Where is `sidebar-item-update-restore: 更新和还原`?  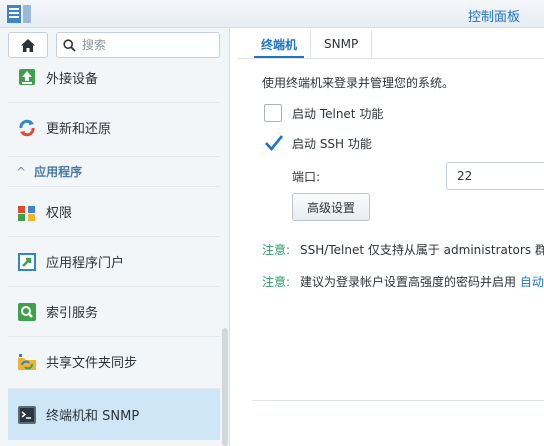 sidebar-item-update-restore: 更新和还原 is located at coordinates (114, 127).